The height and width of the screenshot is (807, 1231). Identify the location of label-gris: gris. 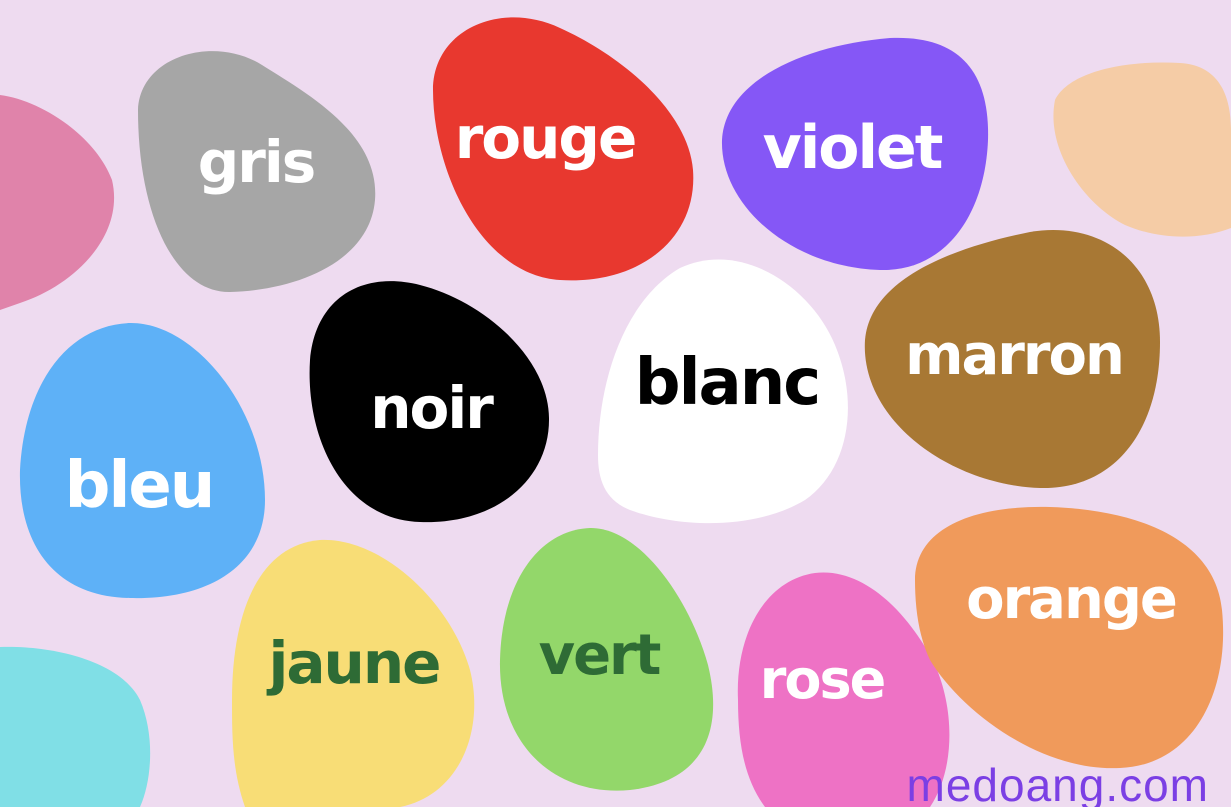
(257, 162).